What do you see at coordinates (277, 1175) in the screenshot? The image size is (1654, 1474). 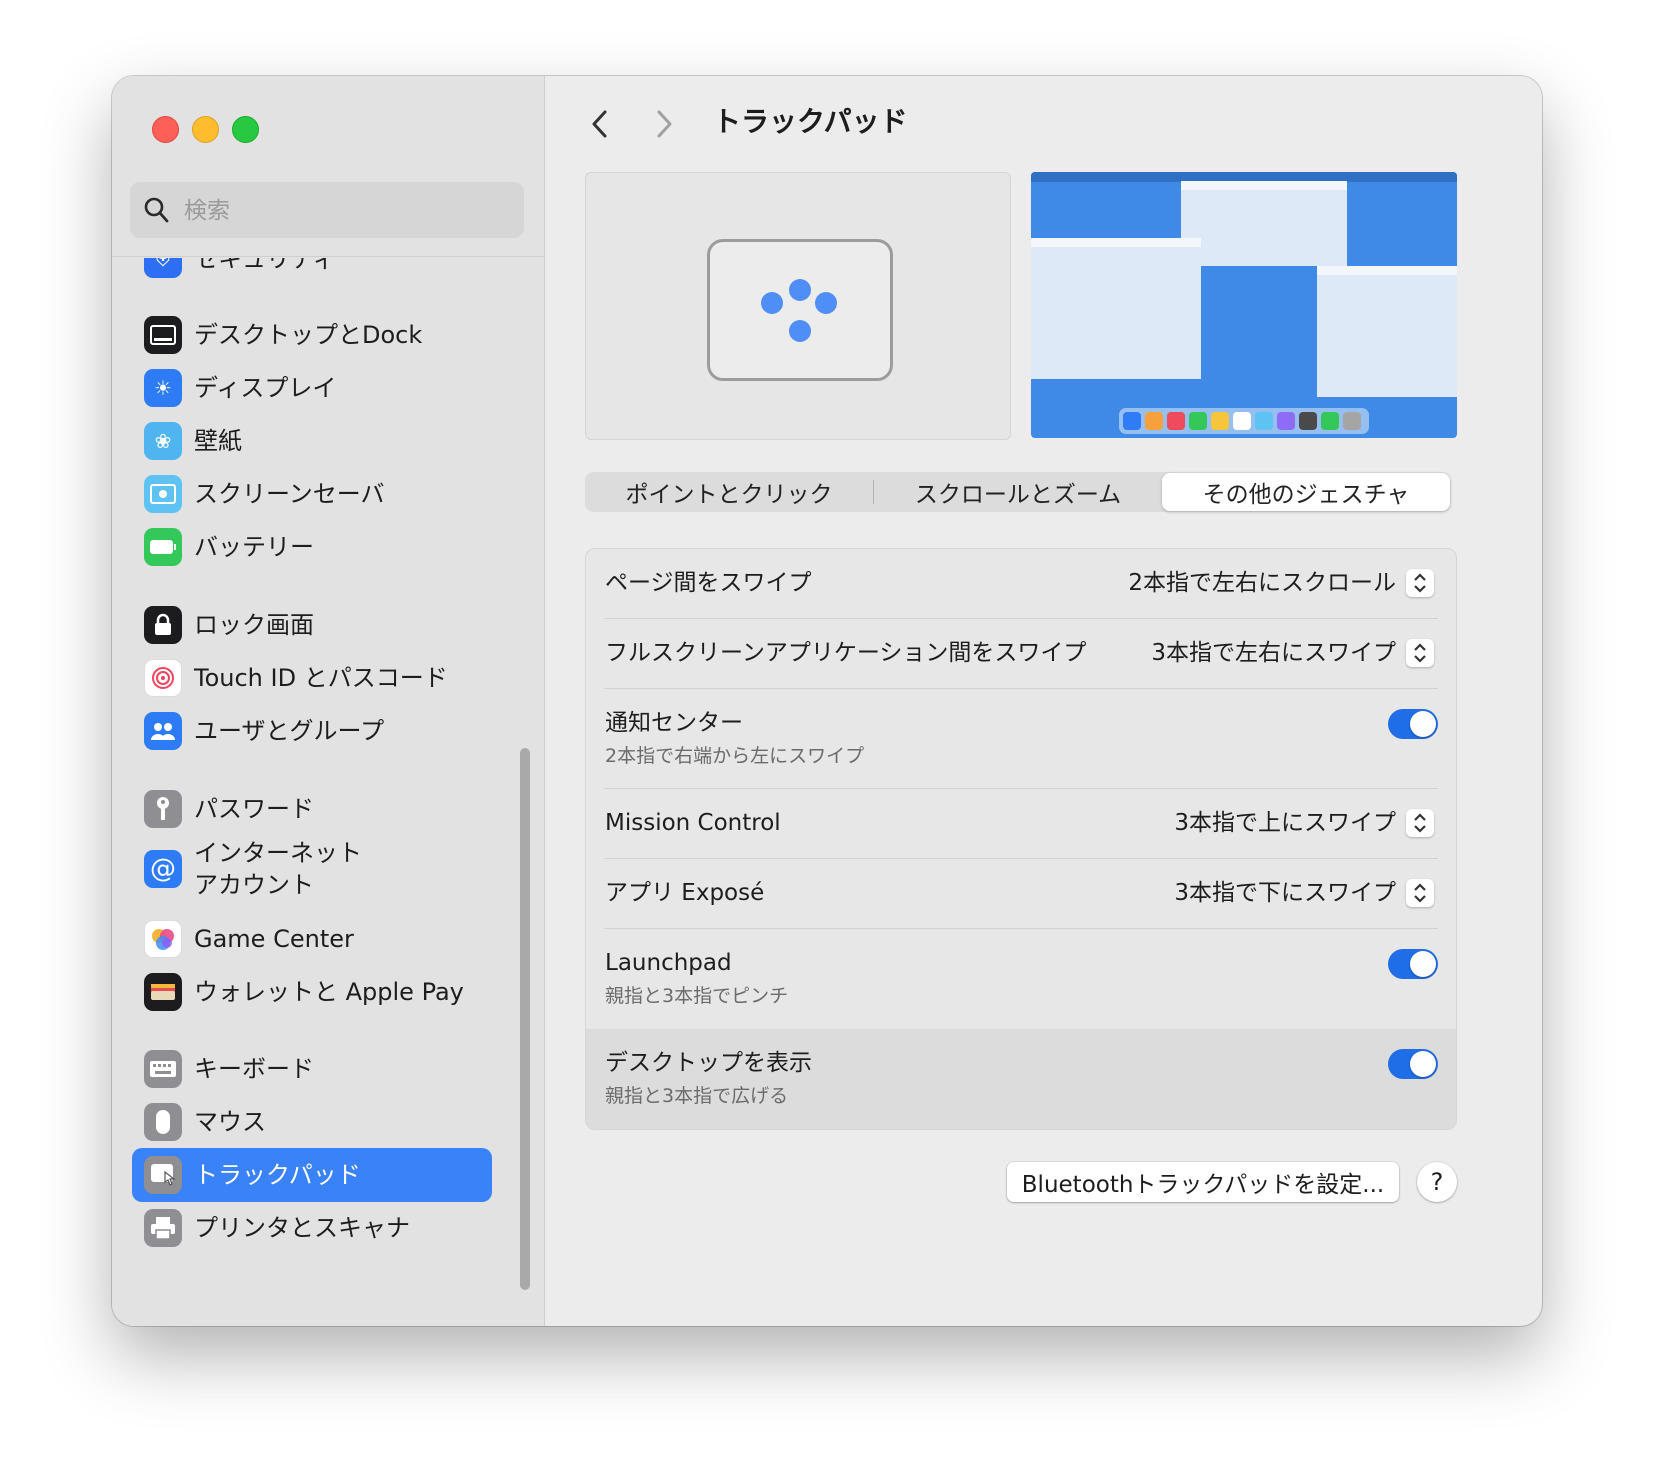 I see `sidebar-item-label: トラックパッド` at bounding box center [277, 1175].